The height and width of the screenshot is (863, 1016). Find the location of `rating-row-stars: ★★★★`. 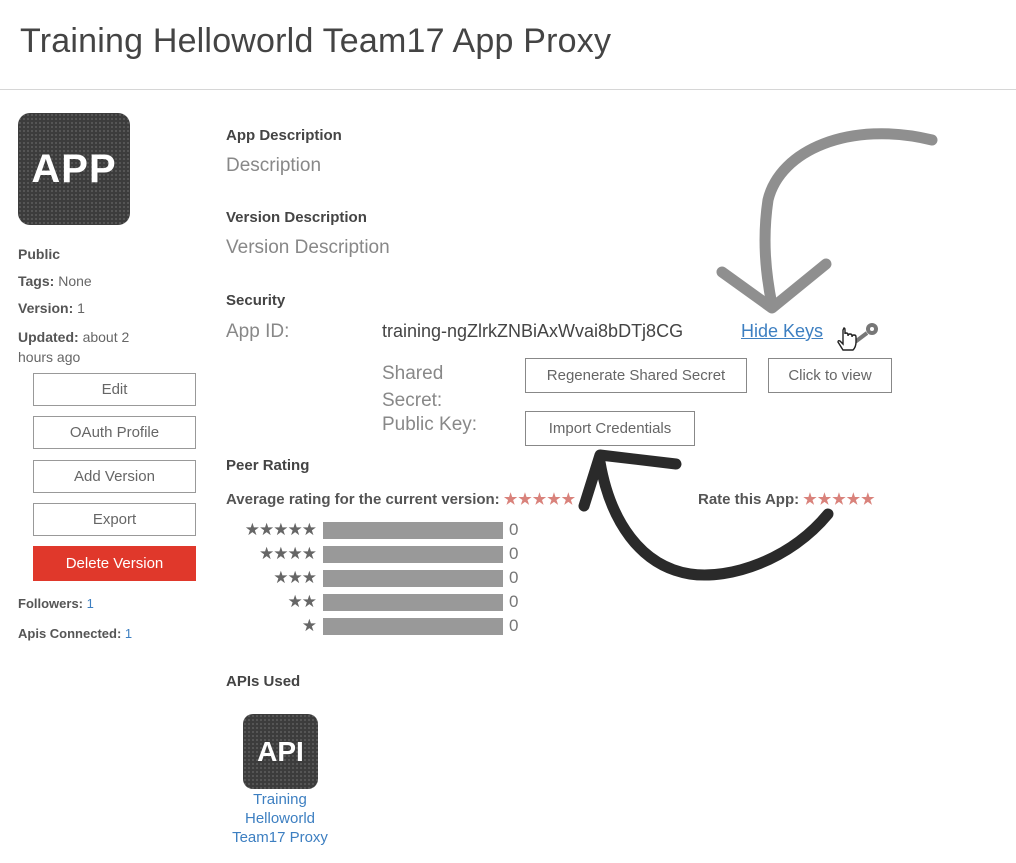

rating-row-stars: ★★★★ is located at coordinates (288, 553).